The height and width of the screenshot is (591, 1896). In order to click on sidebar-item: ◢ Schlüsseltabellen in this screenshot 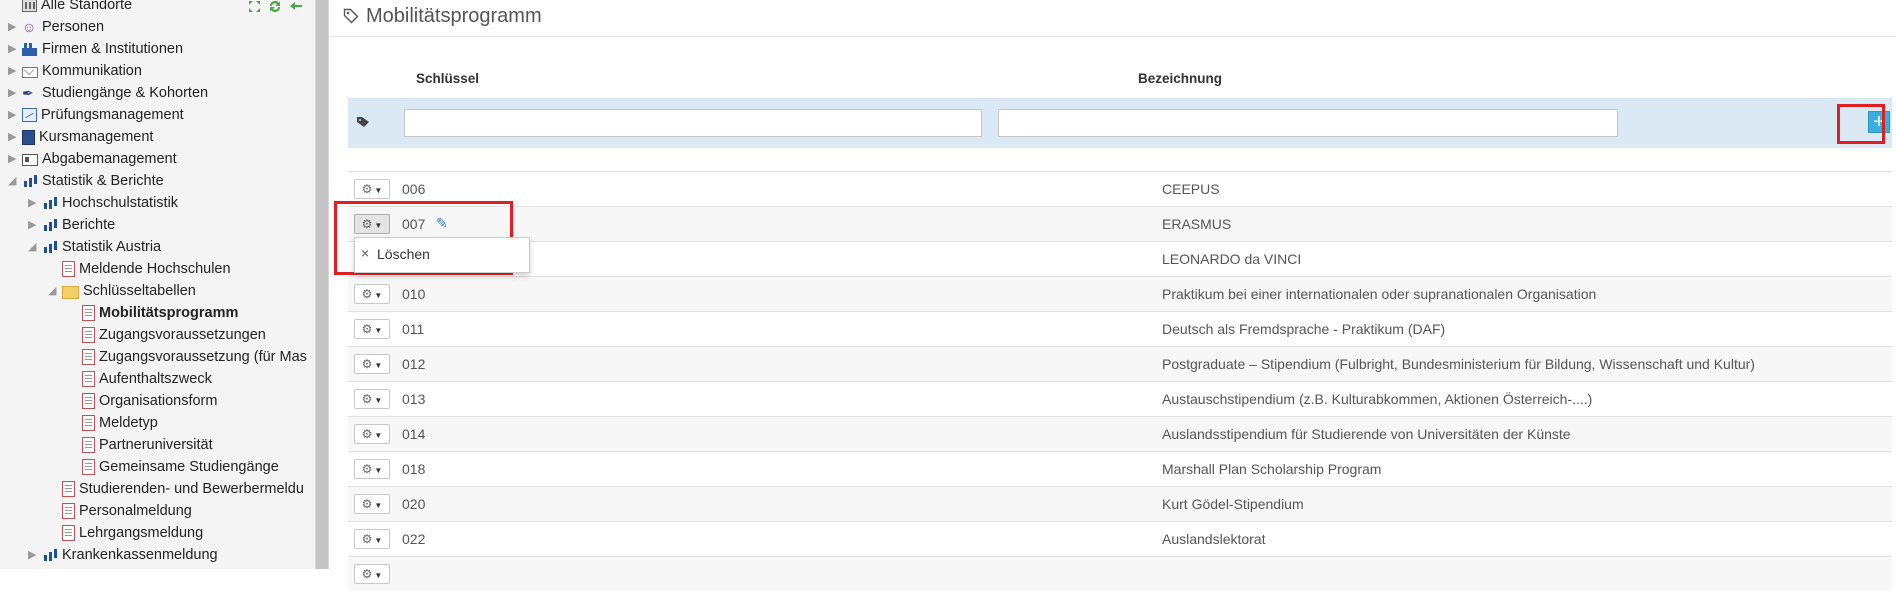, I will do `click(122, 291)`.